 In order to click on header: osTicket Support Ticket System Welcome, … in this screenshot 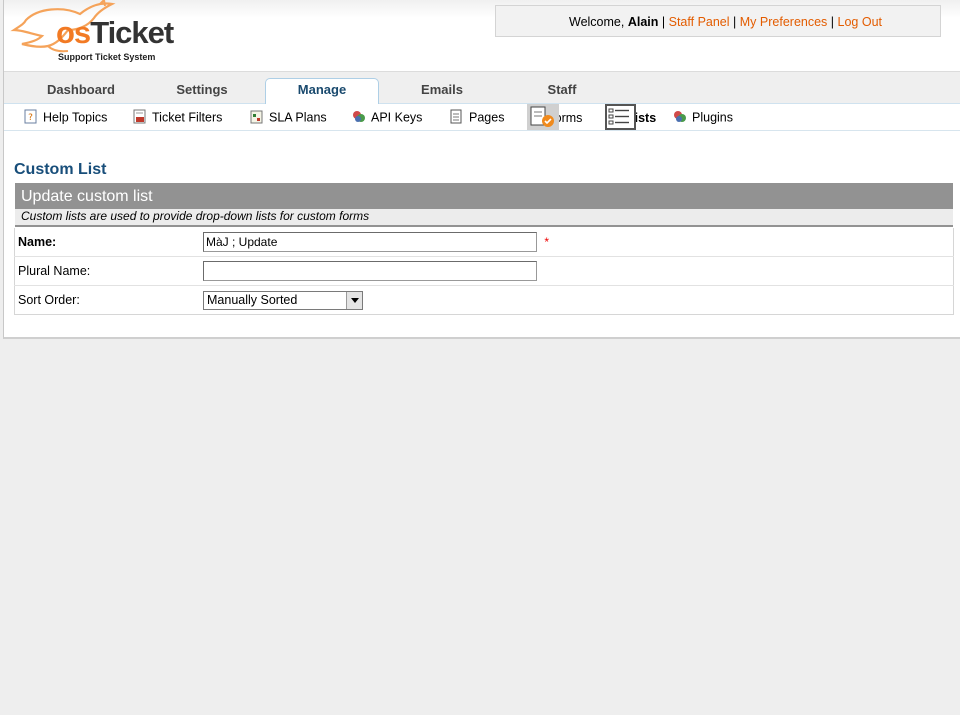, I will do `click(482, 36)`.